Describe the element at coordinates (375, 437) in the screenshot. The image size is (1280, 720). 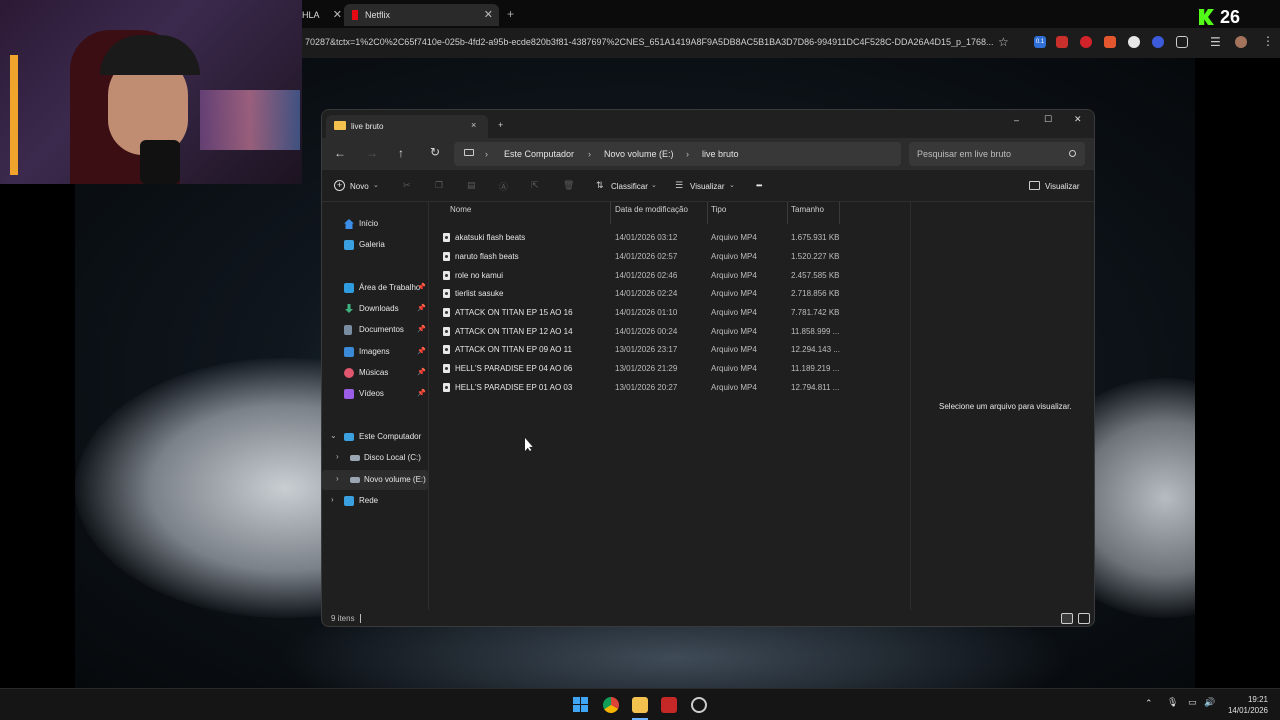
I see `sidebar-item-this-pc: ⌄ Este Computador` at that location.